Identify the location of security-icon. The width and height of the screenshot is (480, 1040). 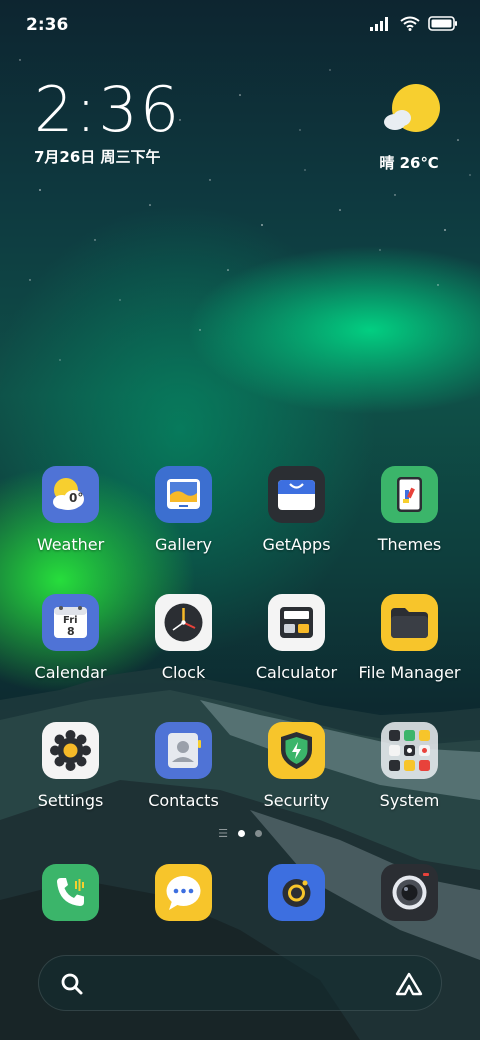
(296, 750).